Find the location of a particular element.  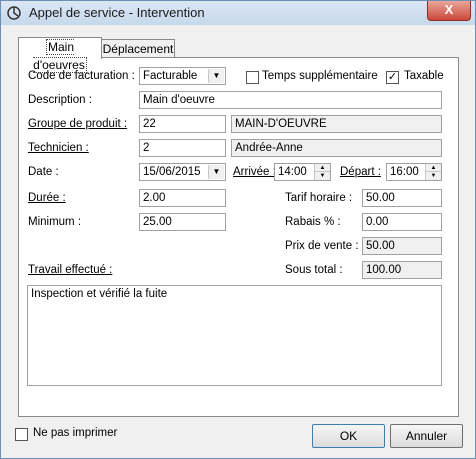

groupe-produit-label: Groupe de produit : is located at coordinates (77, 124).